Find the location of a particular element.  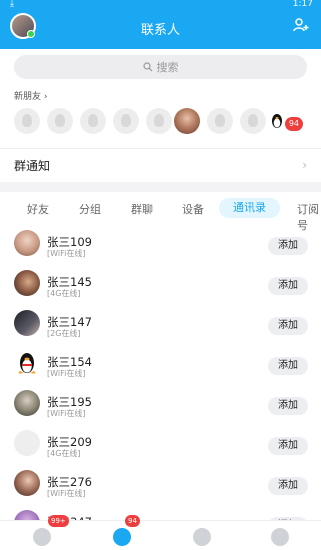

status-time: 1:17 is located at coordinates (302, 4).